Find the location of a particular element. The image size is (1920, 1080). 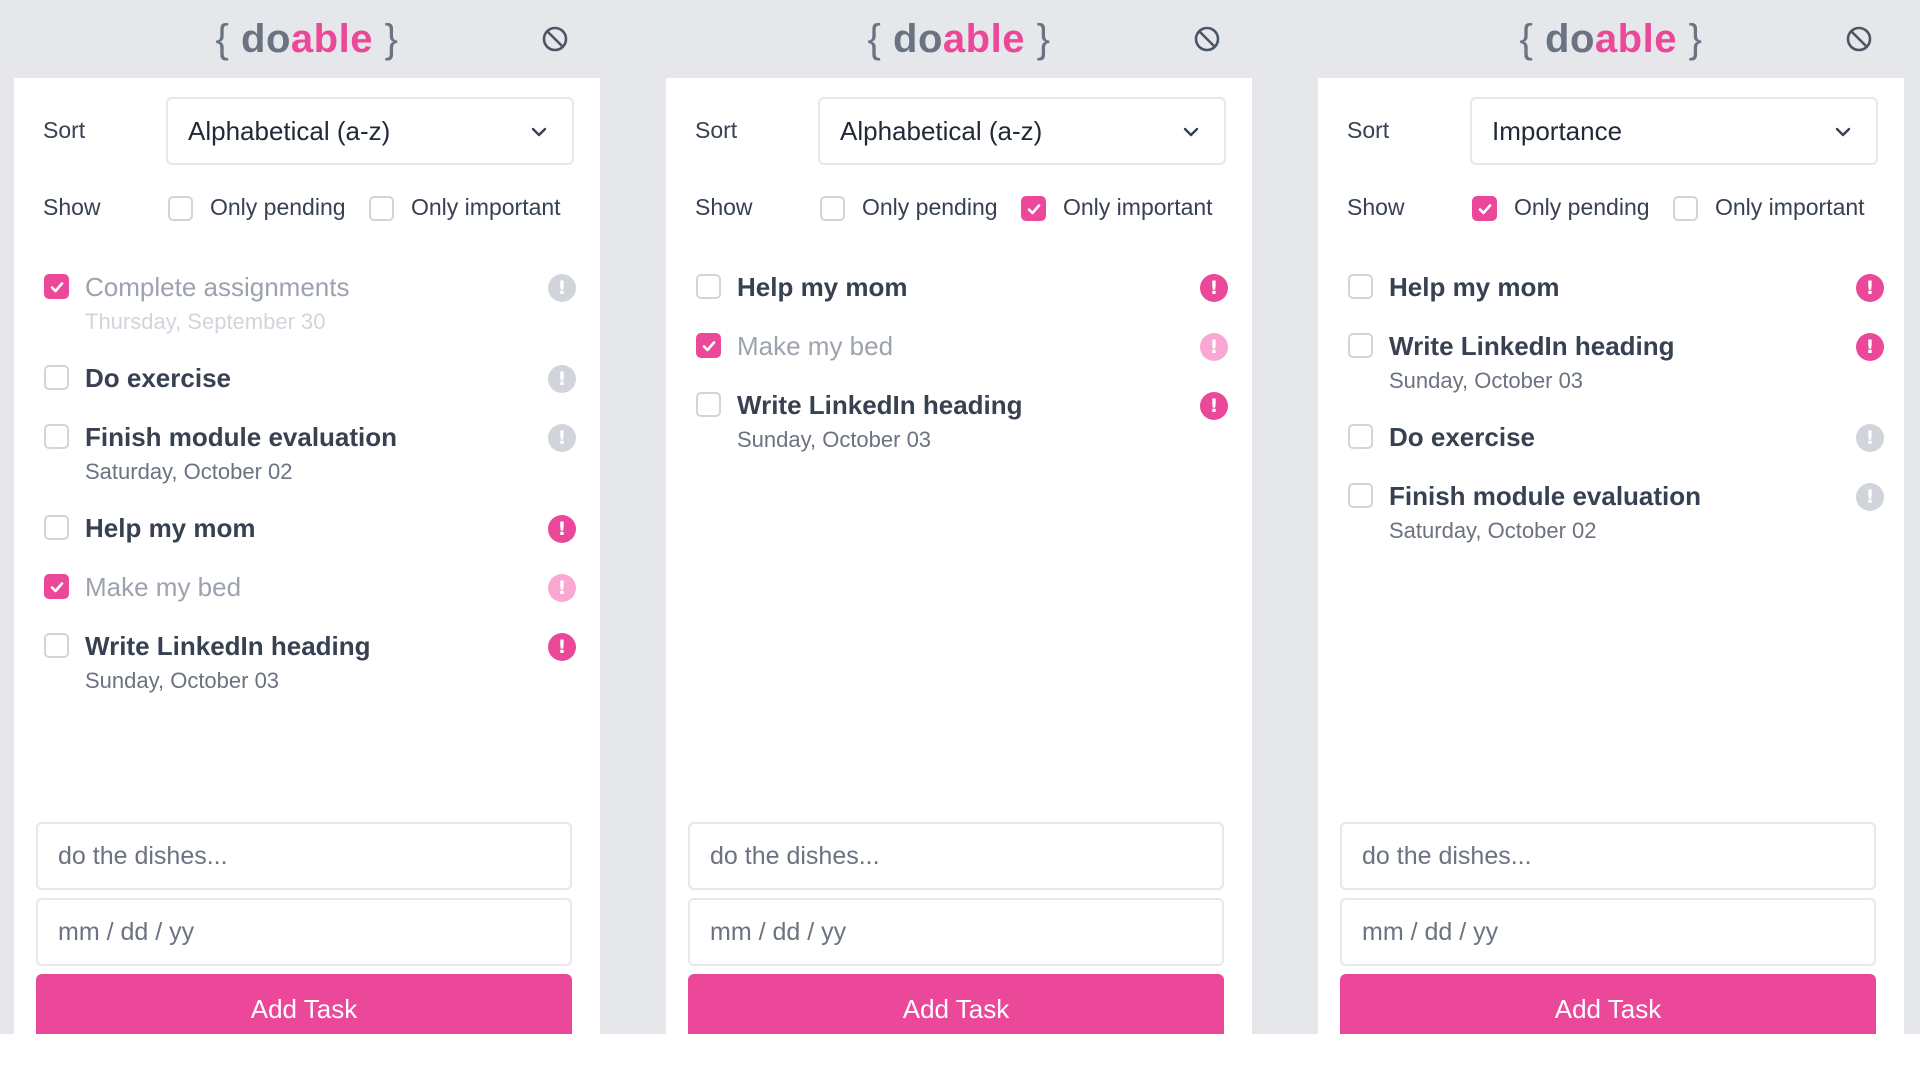

ban-icon is located at coordinates (1859, 39).